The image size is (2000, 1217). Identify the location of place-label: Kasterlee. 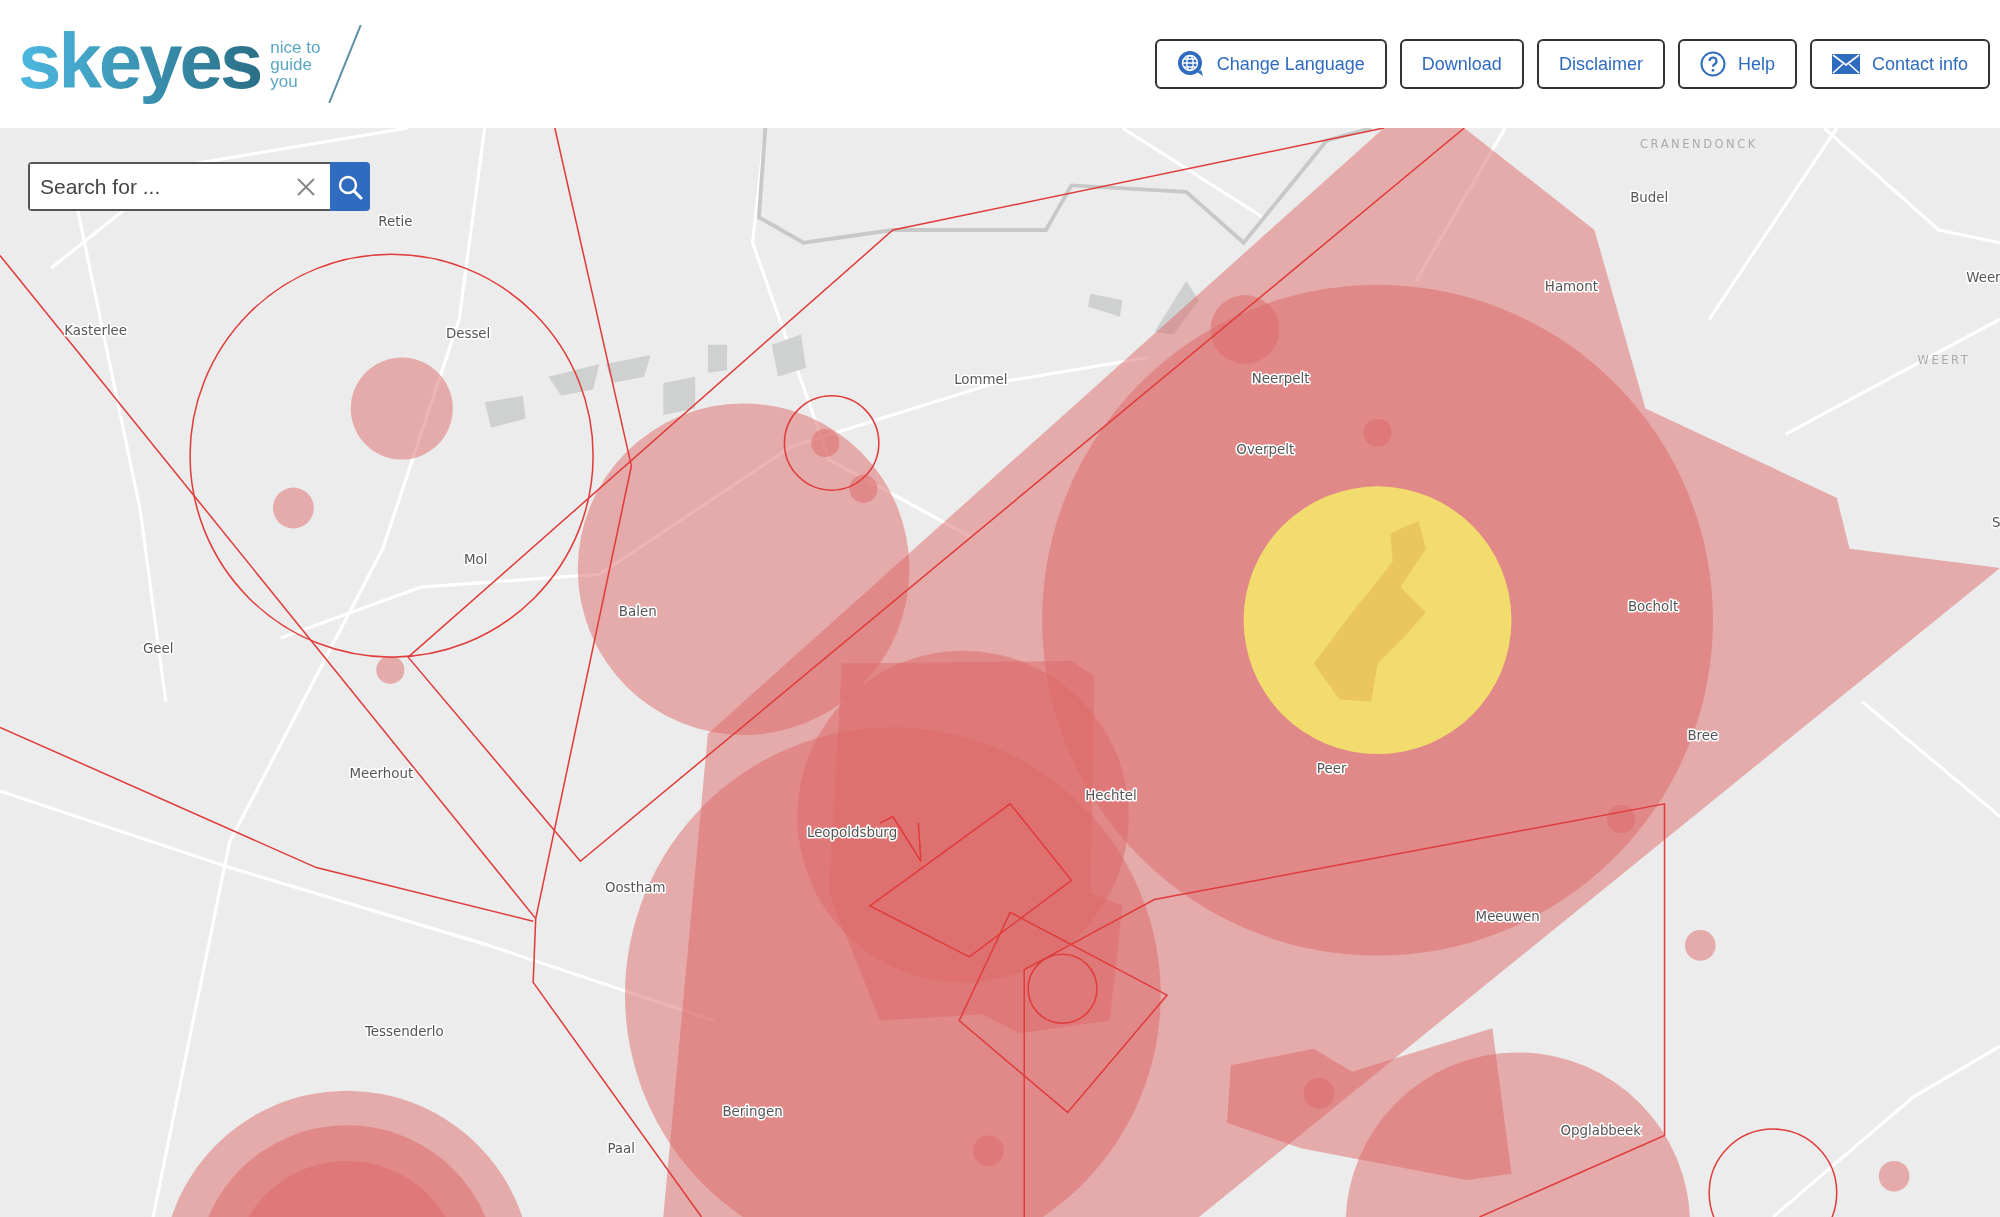
(96, 330).